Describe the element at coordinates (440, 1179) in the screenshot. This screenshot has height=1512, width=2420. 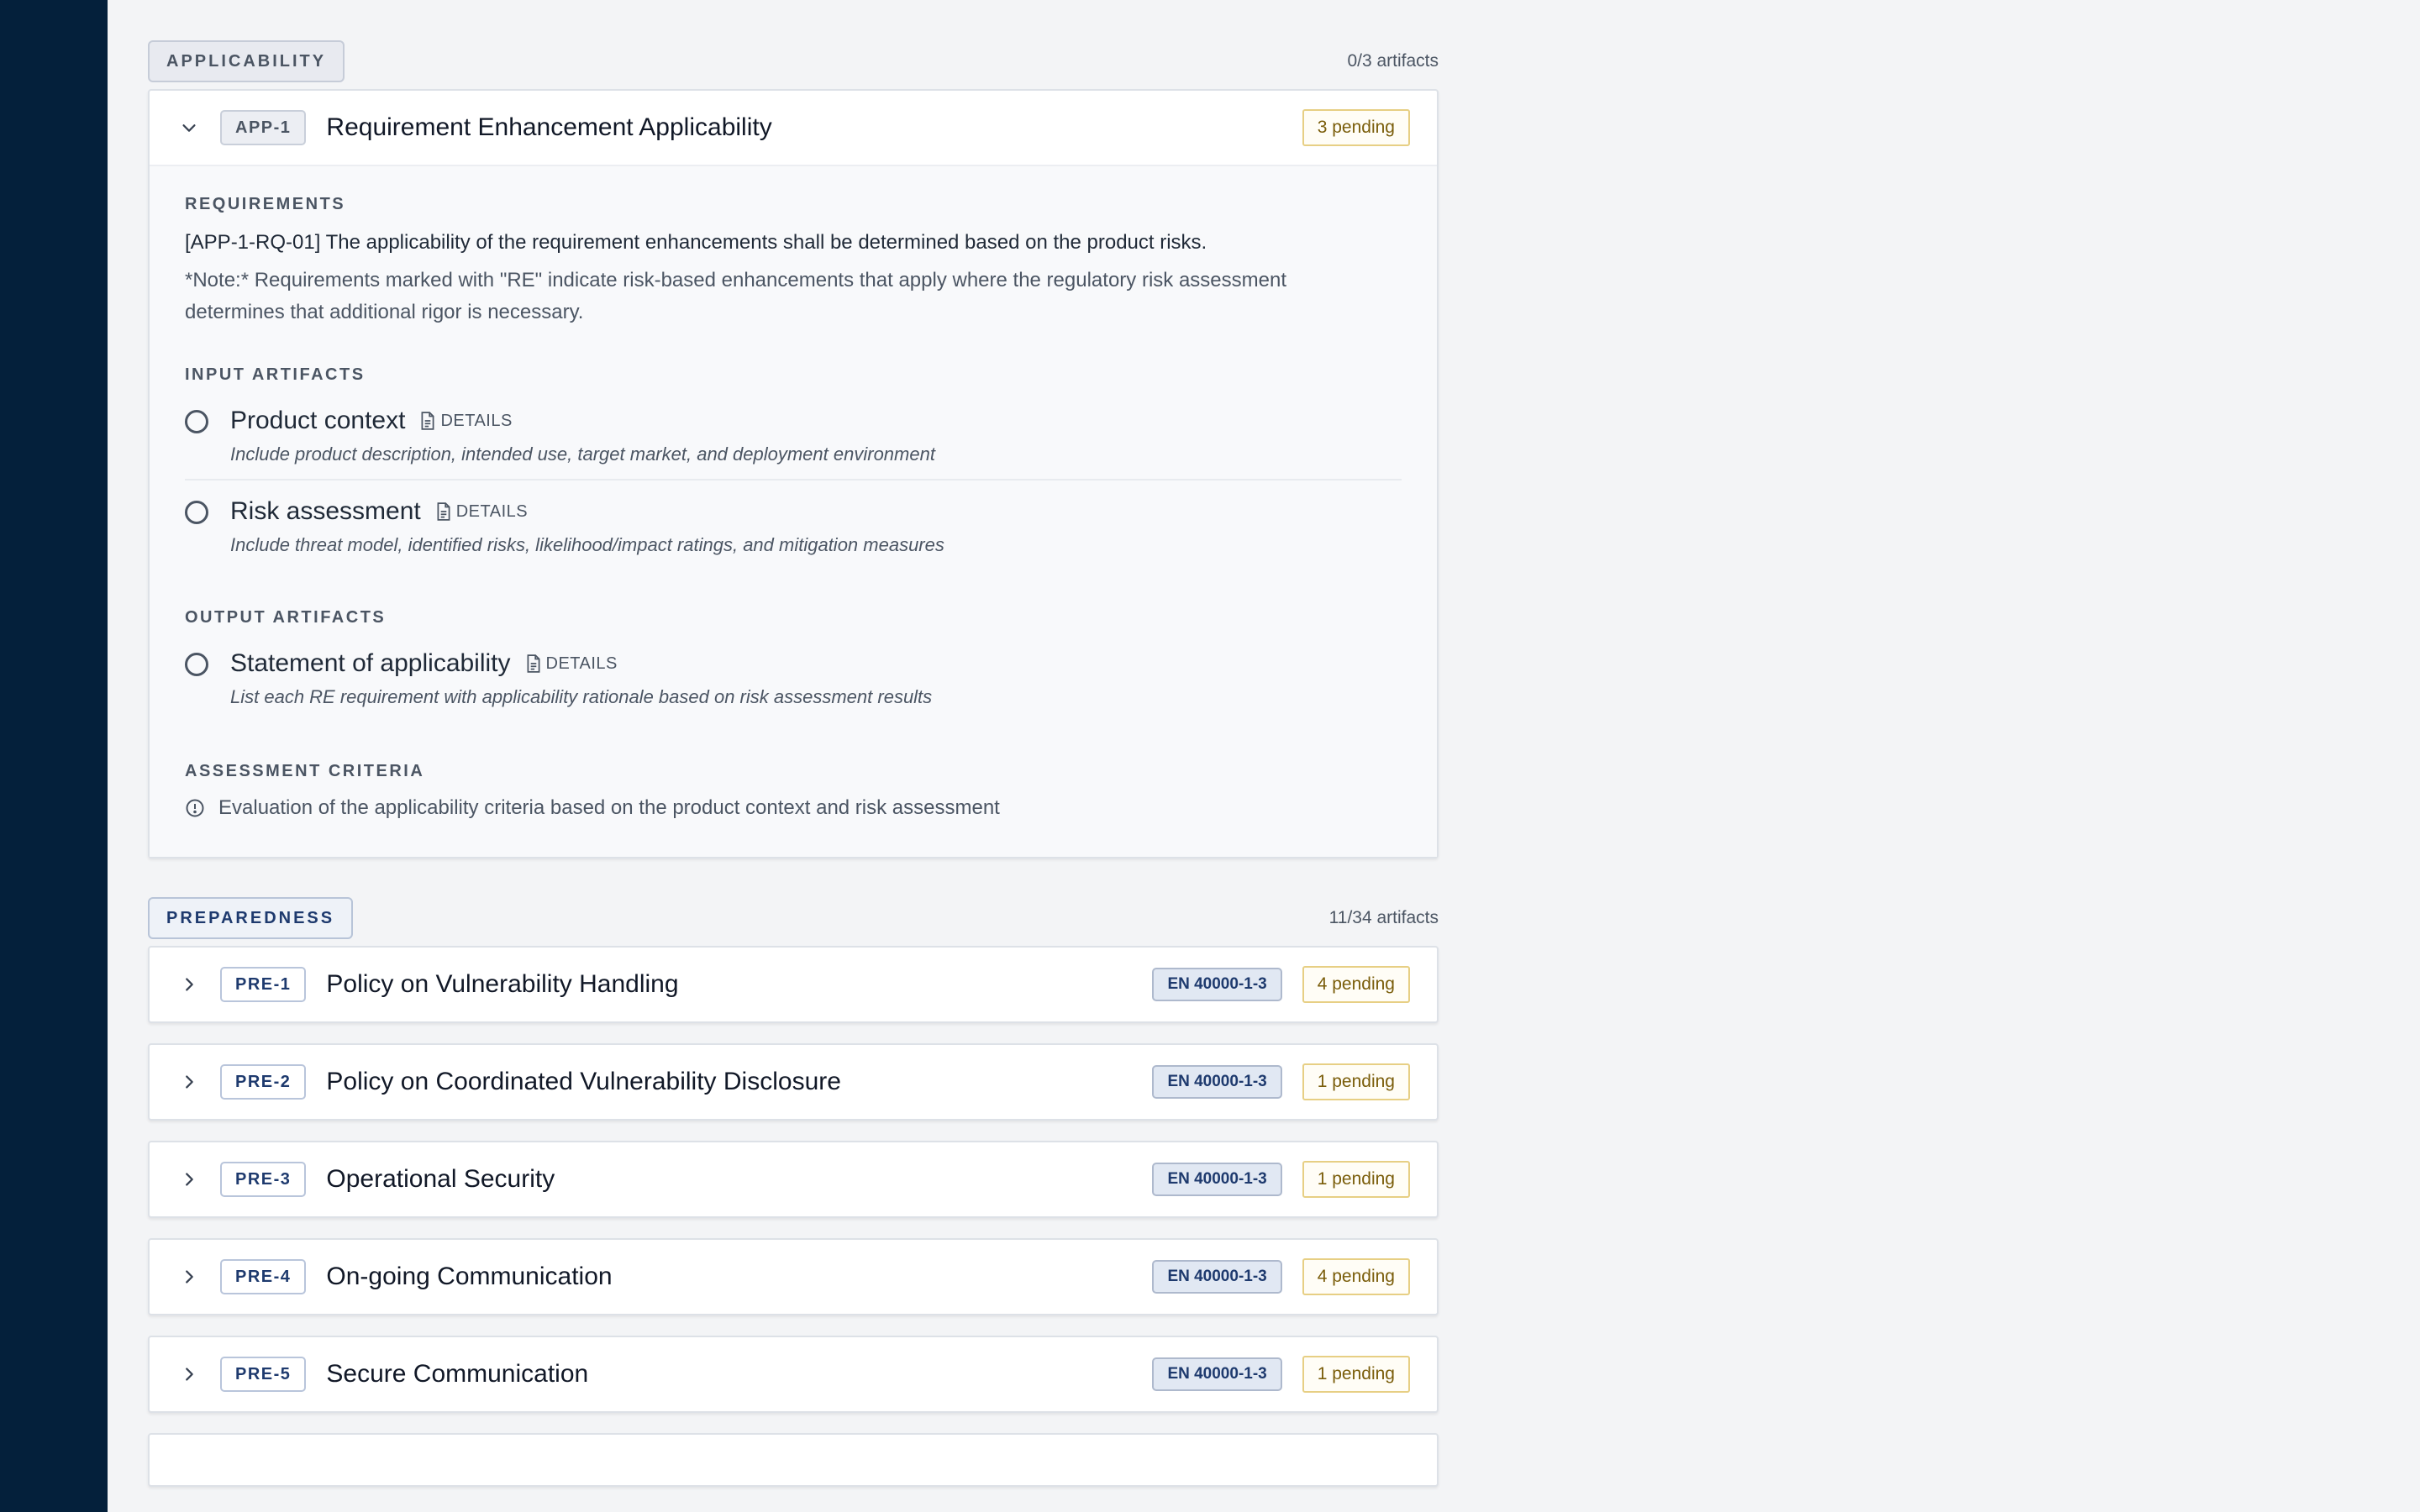
I see `requirement-title: Operational Security` at that location.